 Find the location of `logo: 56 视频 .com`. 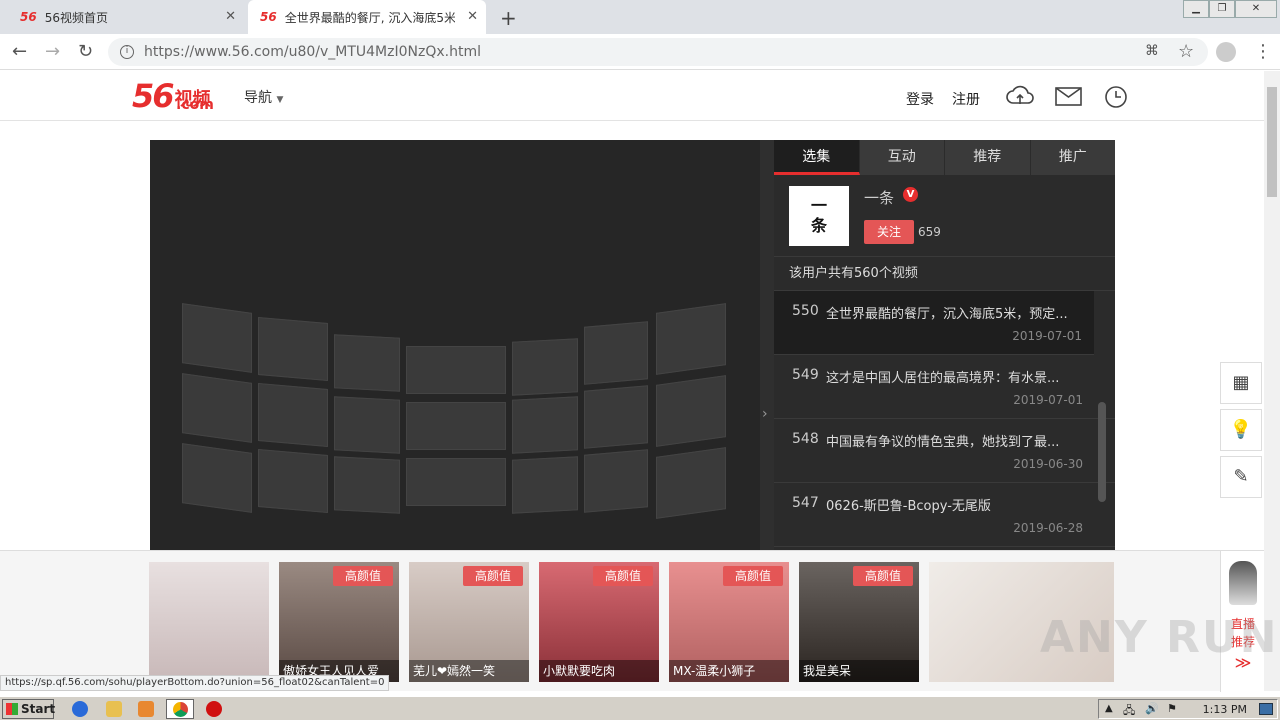

logo: 56 视频 .com is located at coordinates (173, 96).